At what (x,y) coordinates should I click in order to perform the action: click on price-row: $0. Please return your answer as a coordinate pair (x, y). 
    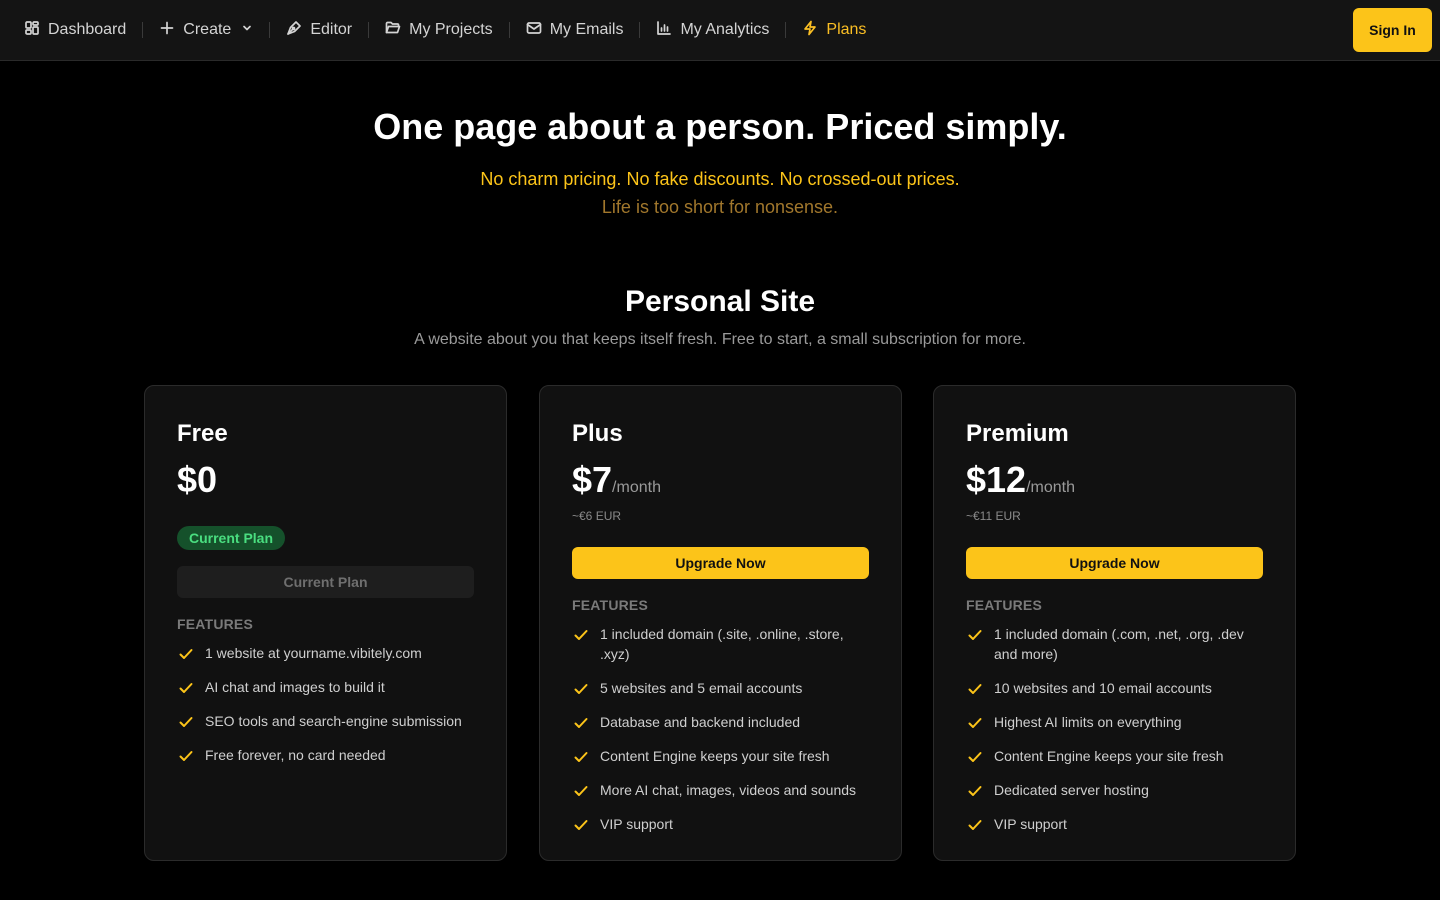
    Looking at the image, I should click on (325, 480).